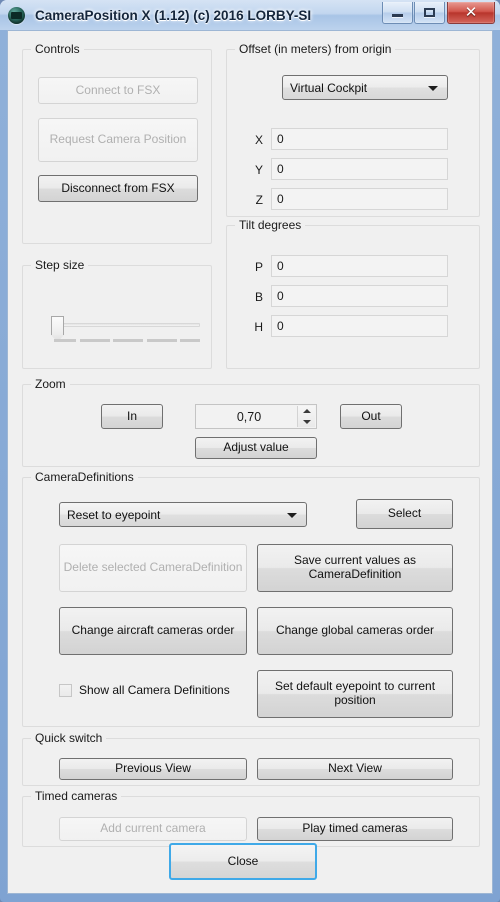 This screenshot has height=902, width=500. What do you see at coordinates (270, 225) in the screenshot?
I see `tilt-group-label: Tilt degrees` at bounding box center [270, 225].